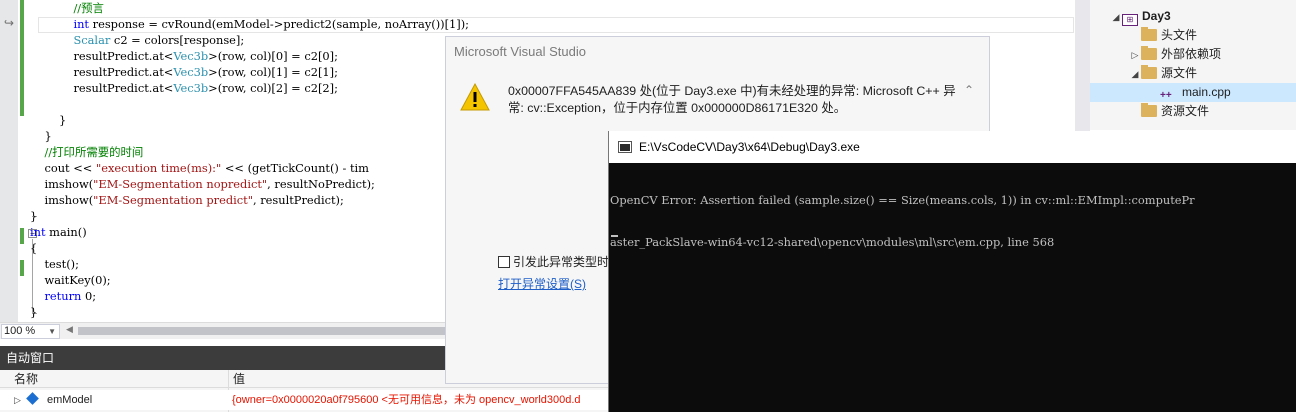 This screenshot has width=1296, height=412. I want to click on solution-tree-item: ▷ 外部依赖项, so click(1155, 54).